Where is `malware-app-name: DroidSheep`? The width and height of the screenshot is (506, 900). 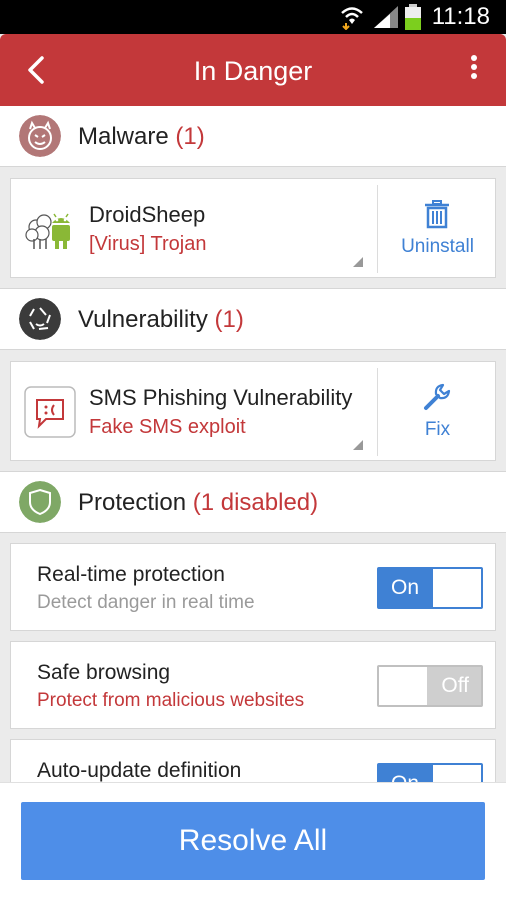
malware-app-name: DroidSheep is located at coordinates (147, 214).